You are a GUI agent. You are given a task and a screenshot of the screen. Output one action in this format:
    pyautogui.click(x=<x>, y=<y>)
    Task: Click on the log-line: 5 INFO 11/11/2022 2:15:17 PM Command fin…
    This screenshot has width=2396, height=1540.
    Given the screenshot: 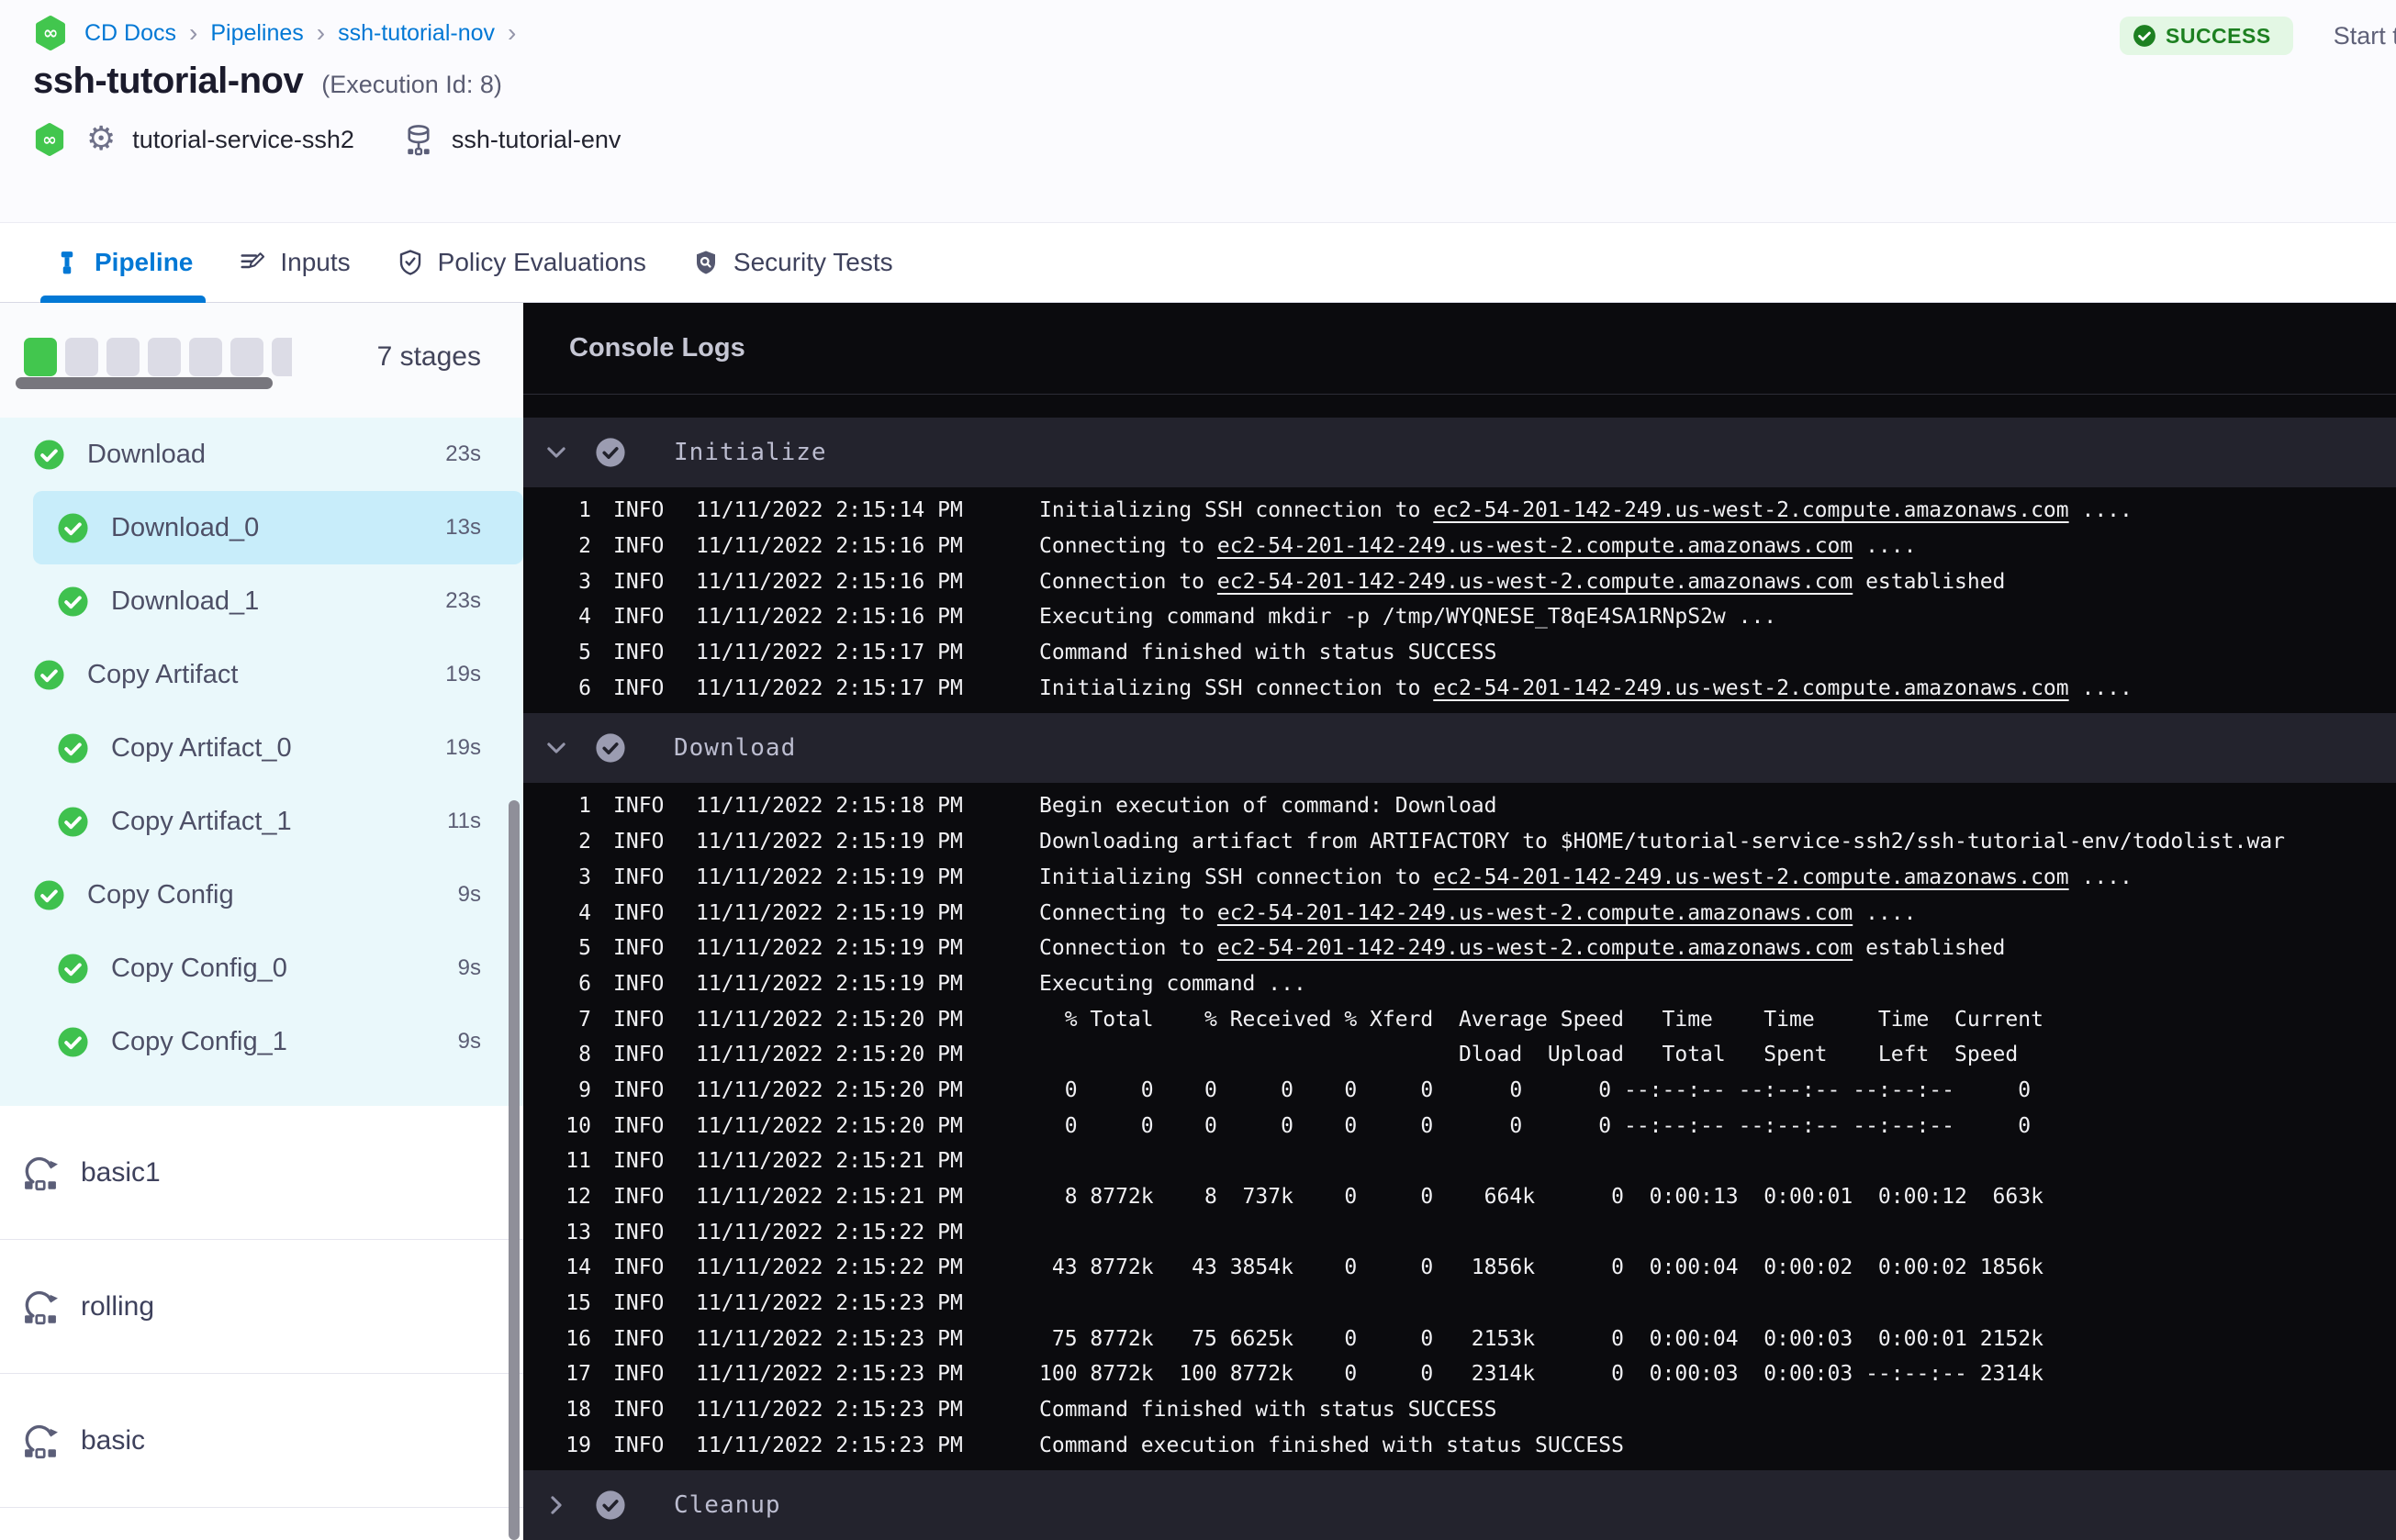 What is the action you would take?
    pyautogui.click(x=1460, y=653)
    